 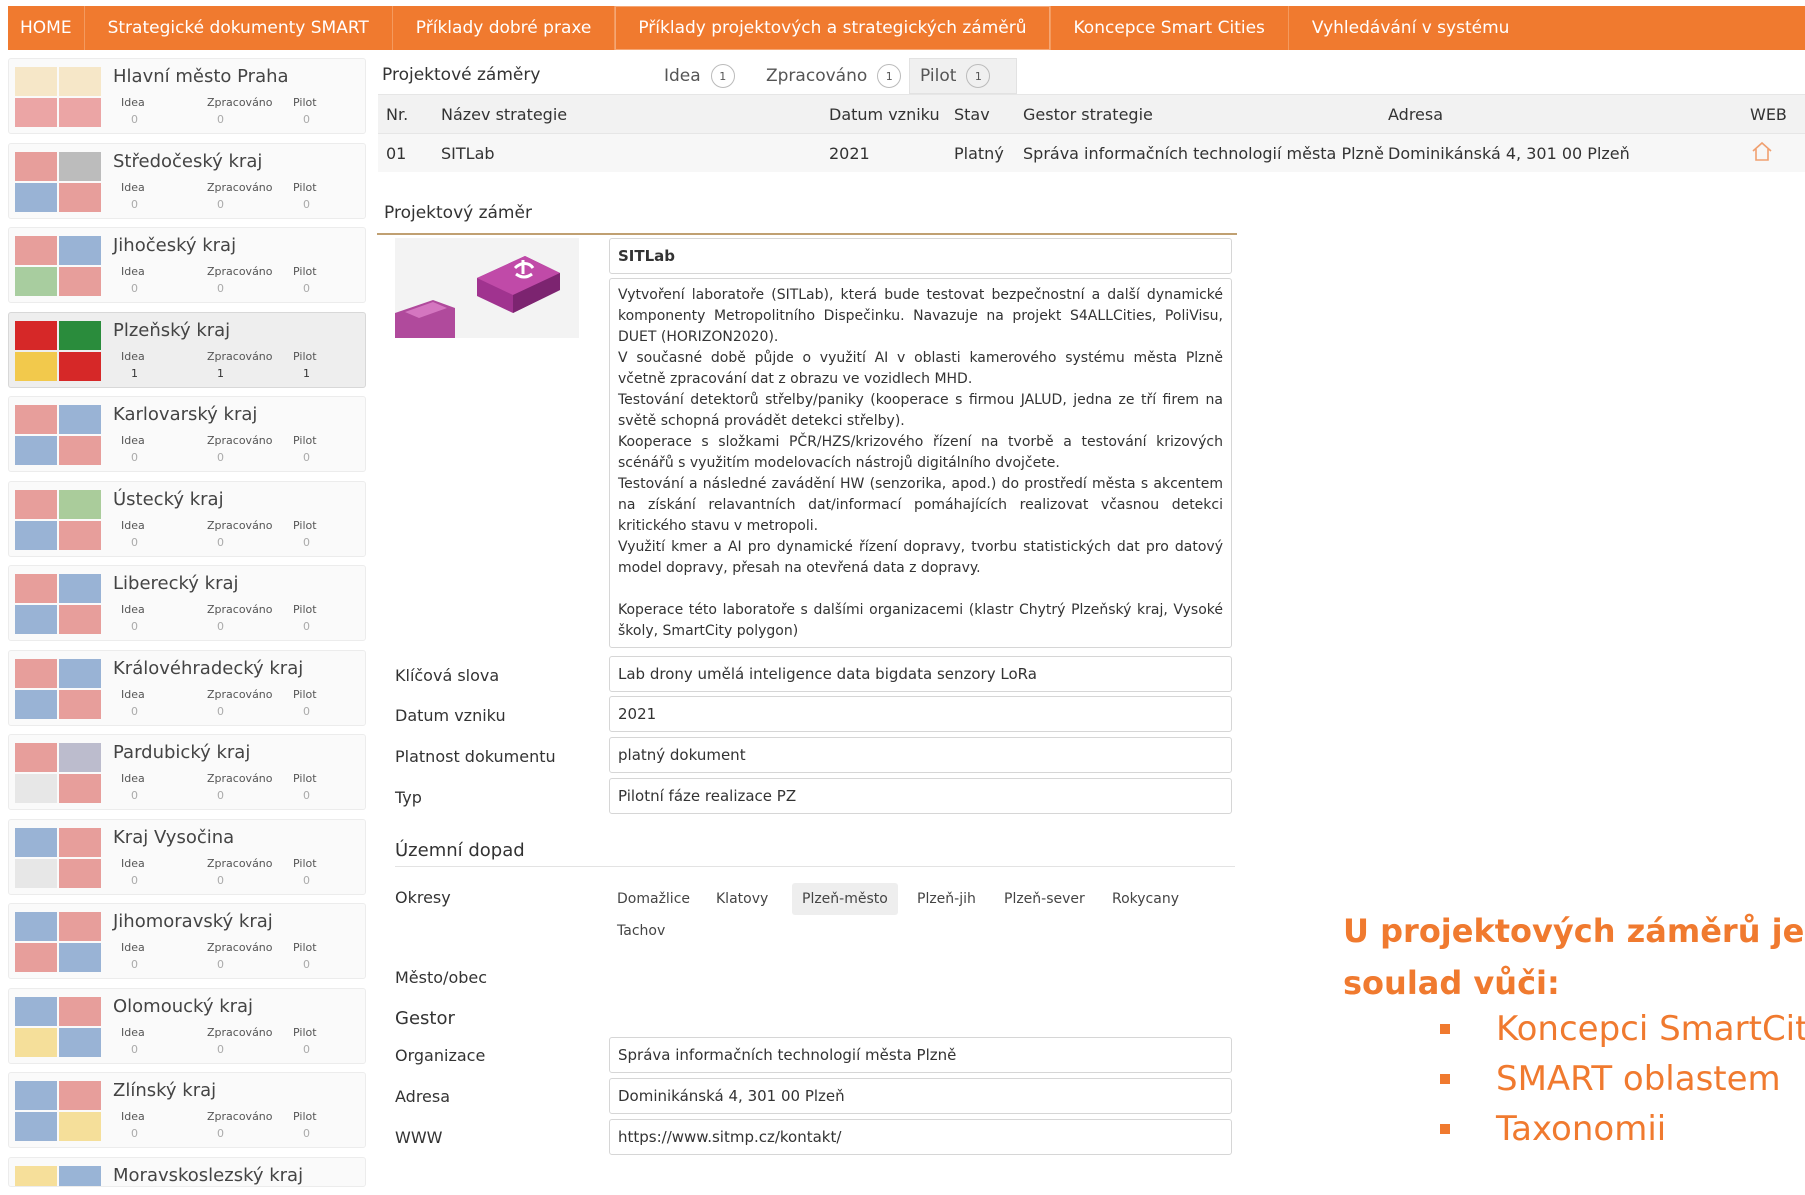 I want to click on tab-zpracovano-count: 1, so click(x=889, y=76).